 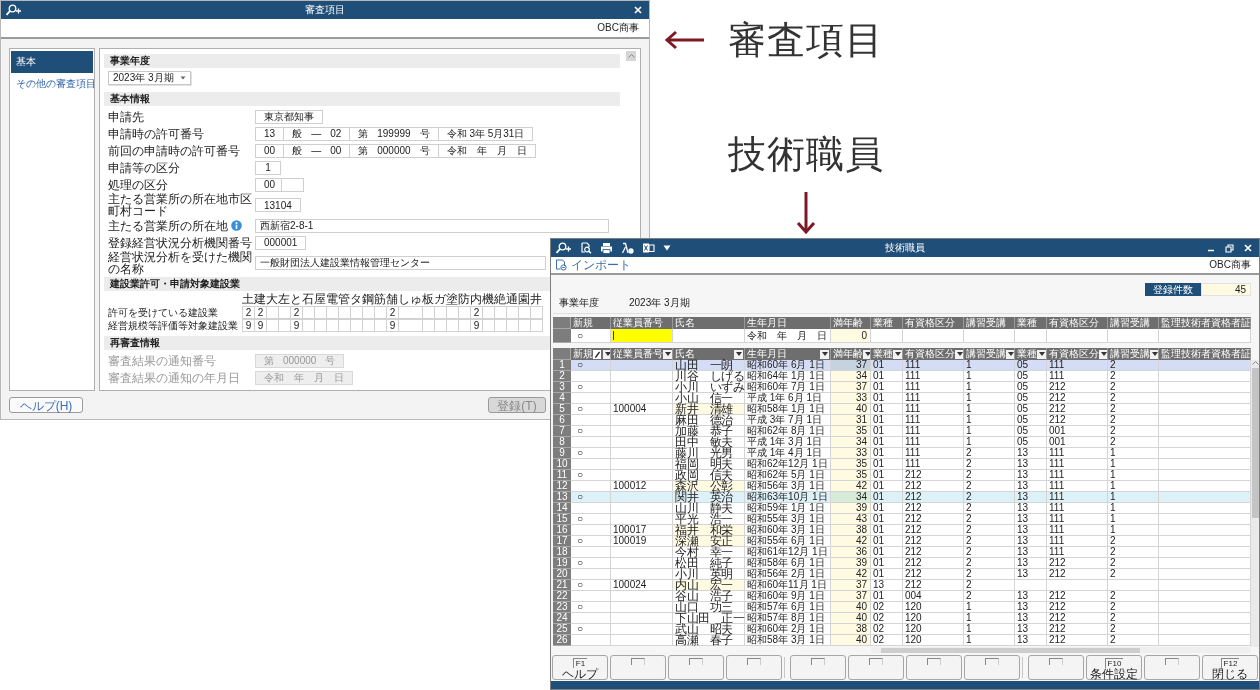 What do you see at coordinates (368, 299) in the screenshot?
I see `column-header: 鋼` at bounding box center [368, 299].